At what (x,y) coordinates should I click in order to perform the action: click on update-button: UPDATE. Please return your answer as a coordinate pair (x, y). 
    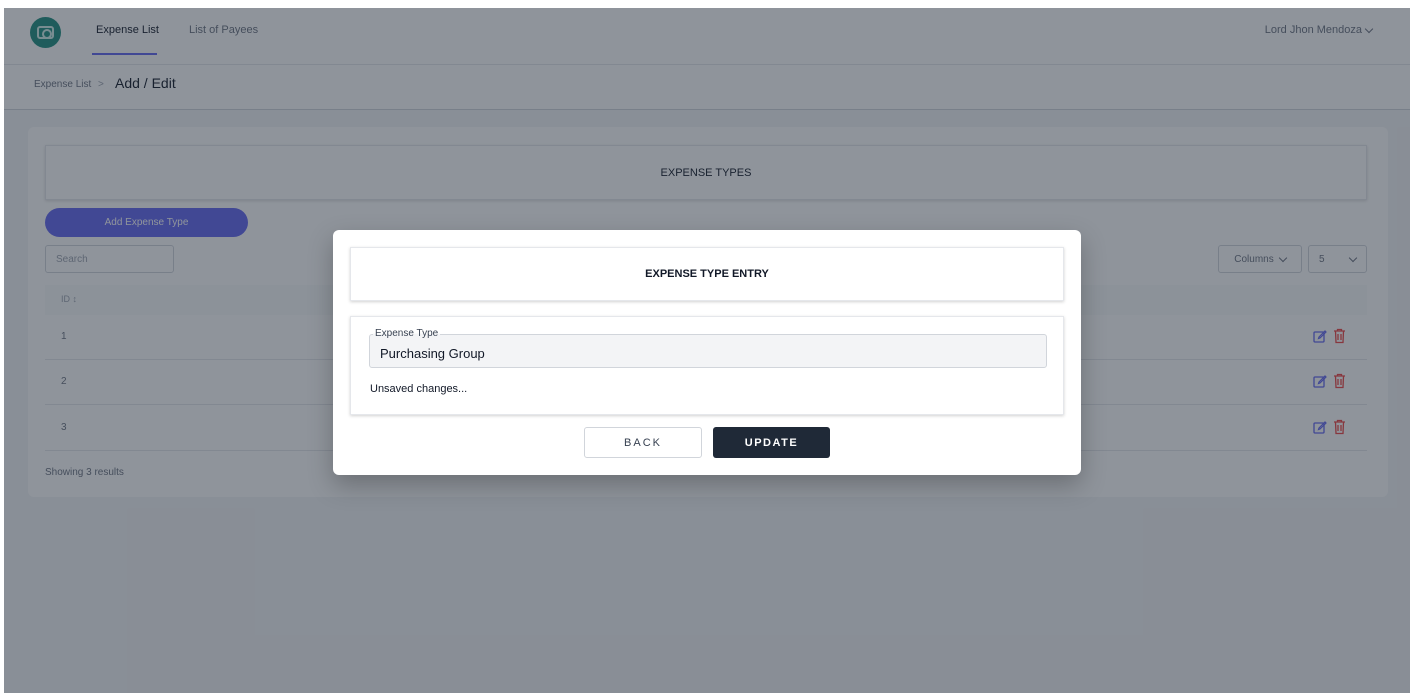
    Looking at the image, I should click on (771, 442).